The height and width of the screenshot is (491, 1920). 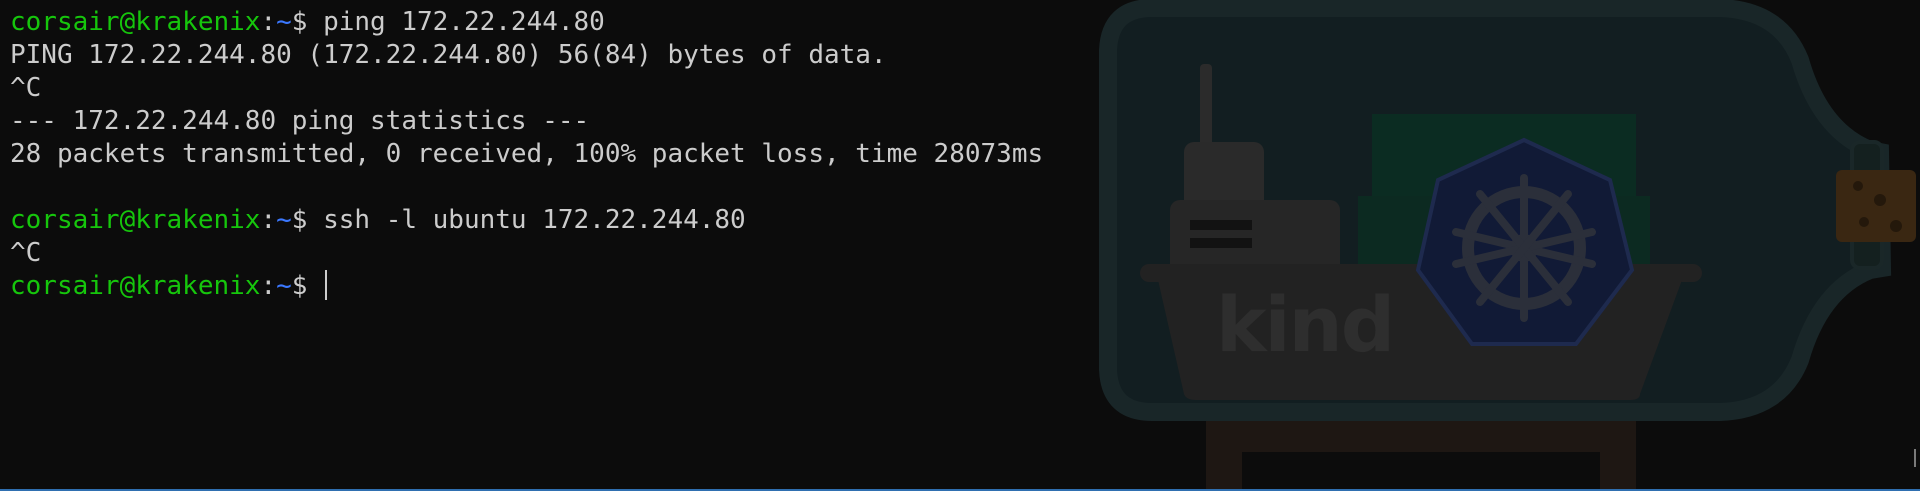 What do you see at coordinates (456, 22) in the screenshot?
I see `command-text: ping 172.22.244.80` at bounding box center [456, 22].